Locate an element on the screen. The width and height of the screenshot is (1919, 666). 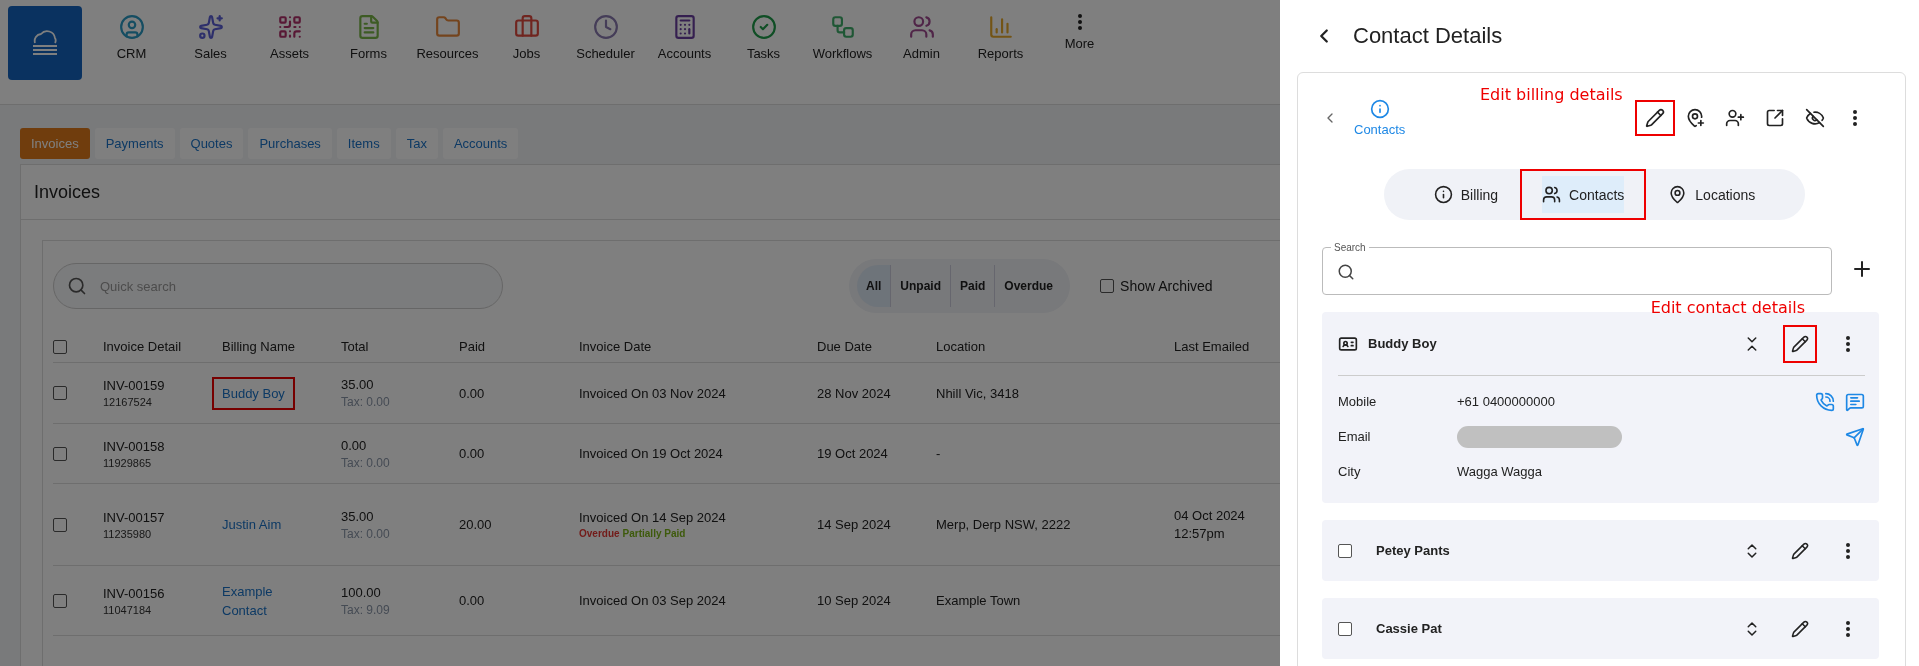
billing-name-link: Buddy Boy is located at coordinates (253, 393).